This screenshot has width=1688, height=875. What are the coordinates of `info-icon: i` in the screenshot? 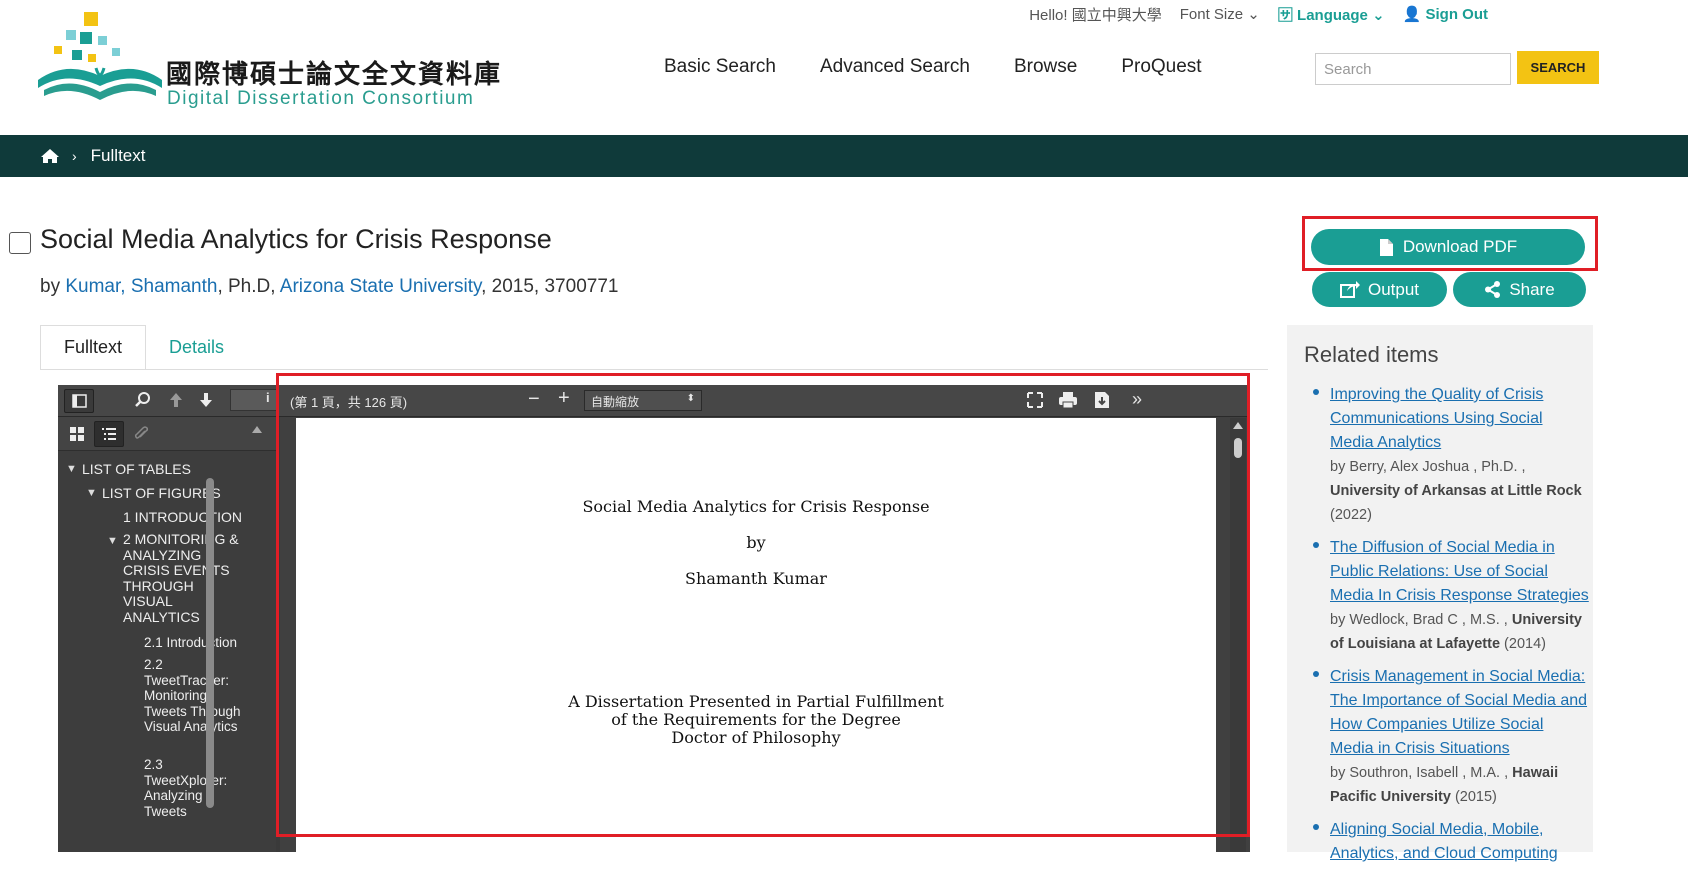 It's located at (268, 397).